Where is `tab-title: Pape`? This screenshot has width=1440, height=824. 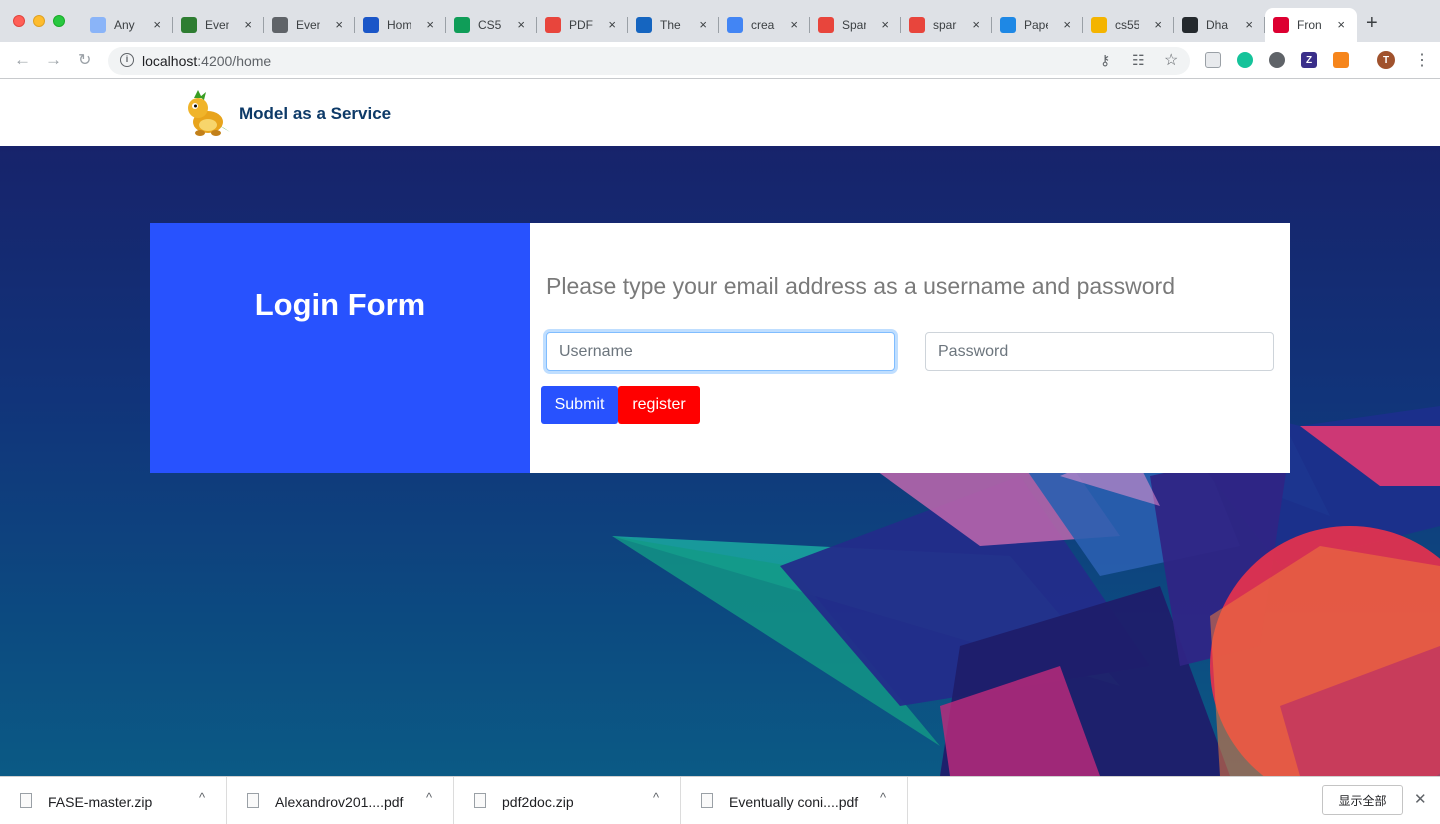 tab-title: Pape is located at coordinates (1036, 25).